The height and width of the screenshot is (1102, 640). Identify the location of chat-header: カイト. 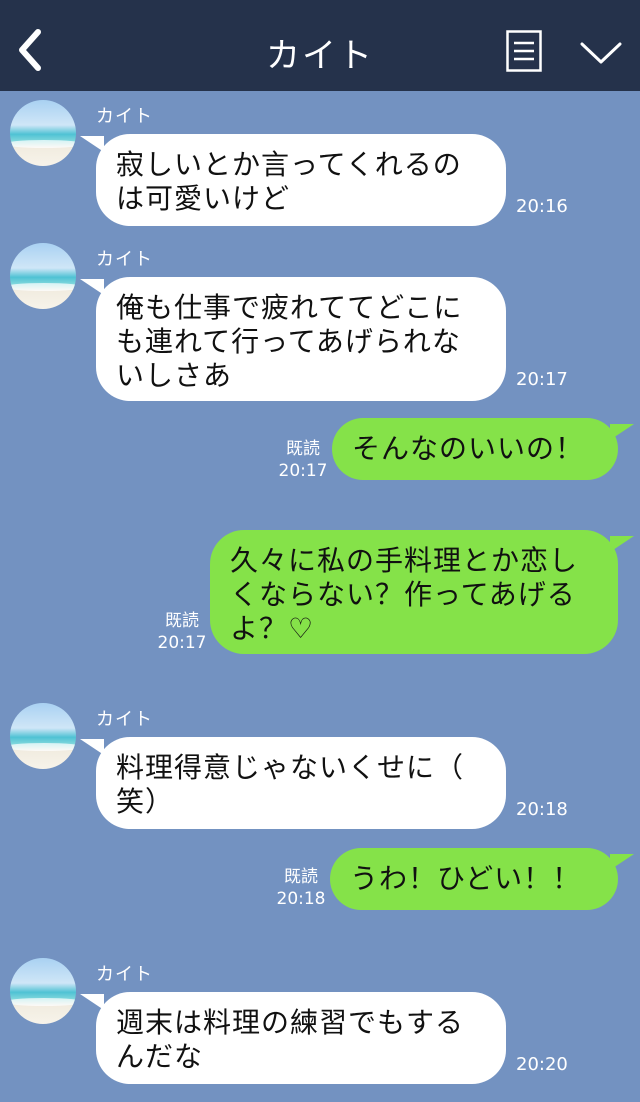
(320, 45).